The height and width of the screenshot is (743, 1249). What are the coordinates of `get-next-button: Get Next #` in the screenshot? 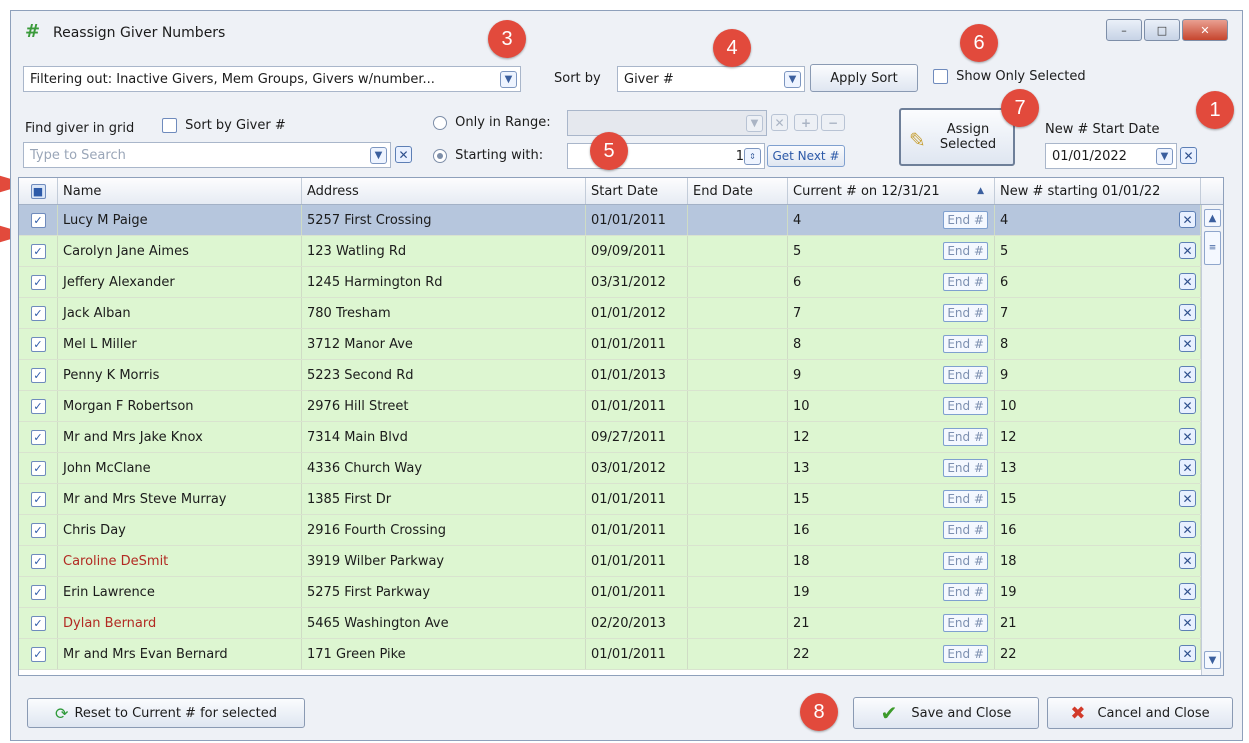 It's located at (806, 156).